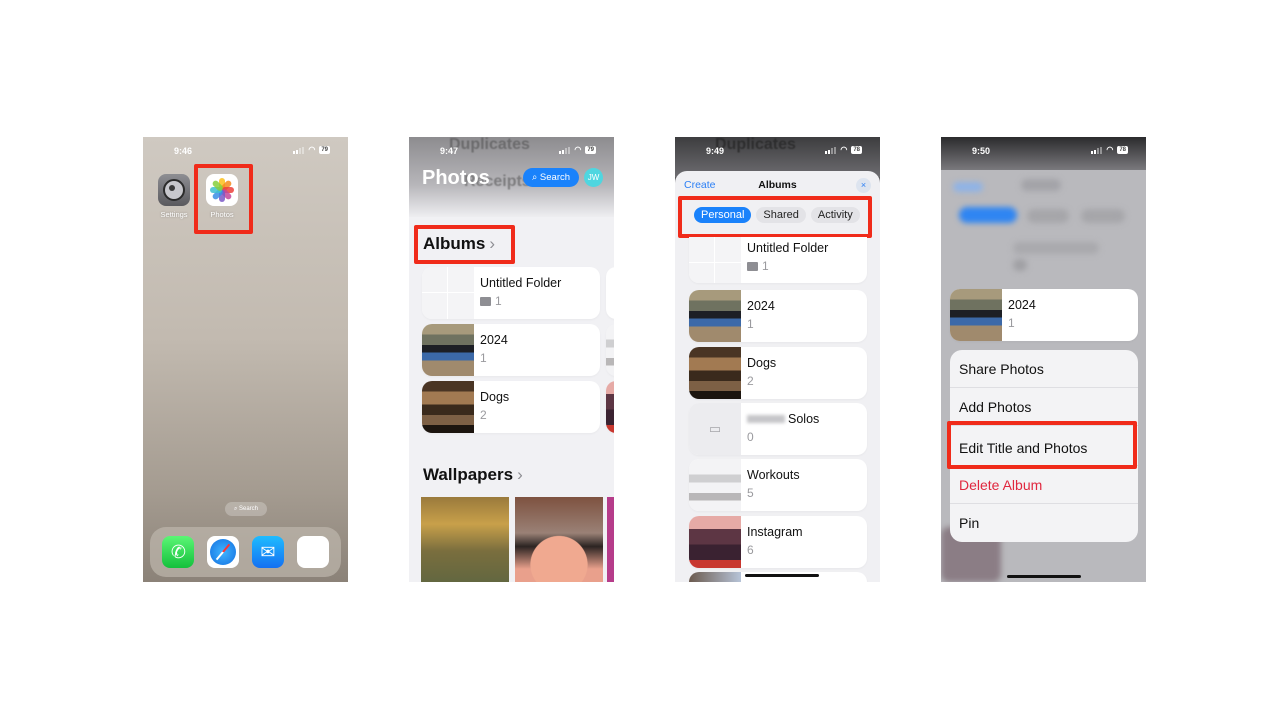 The width and height of the screenshot is (1280, 720). What do you see at coordinates (778, 542) in the screenshot?
I see `album-item: Instagram 6` at bounding box center [778, 542].